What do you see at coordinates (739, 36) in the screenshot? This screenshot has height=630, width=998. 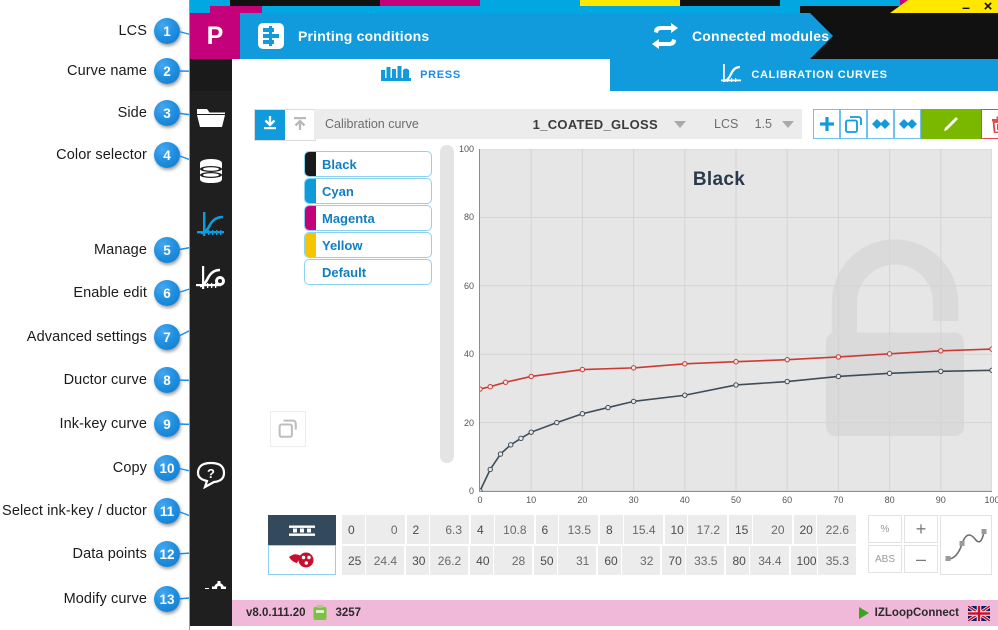 I see `nav-item-connected-modules: Connected modules` at bounding box center [739, 36].